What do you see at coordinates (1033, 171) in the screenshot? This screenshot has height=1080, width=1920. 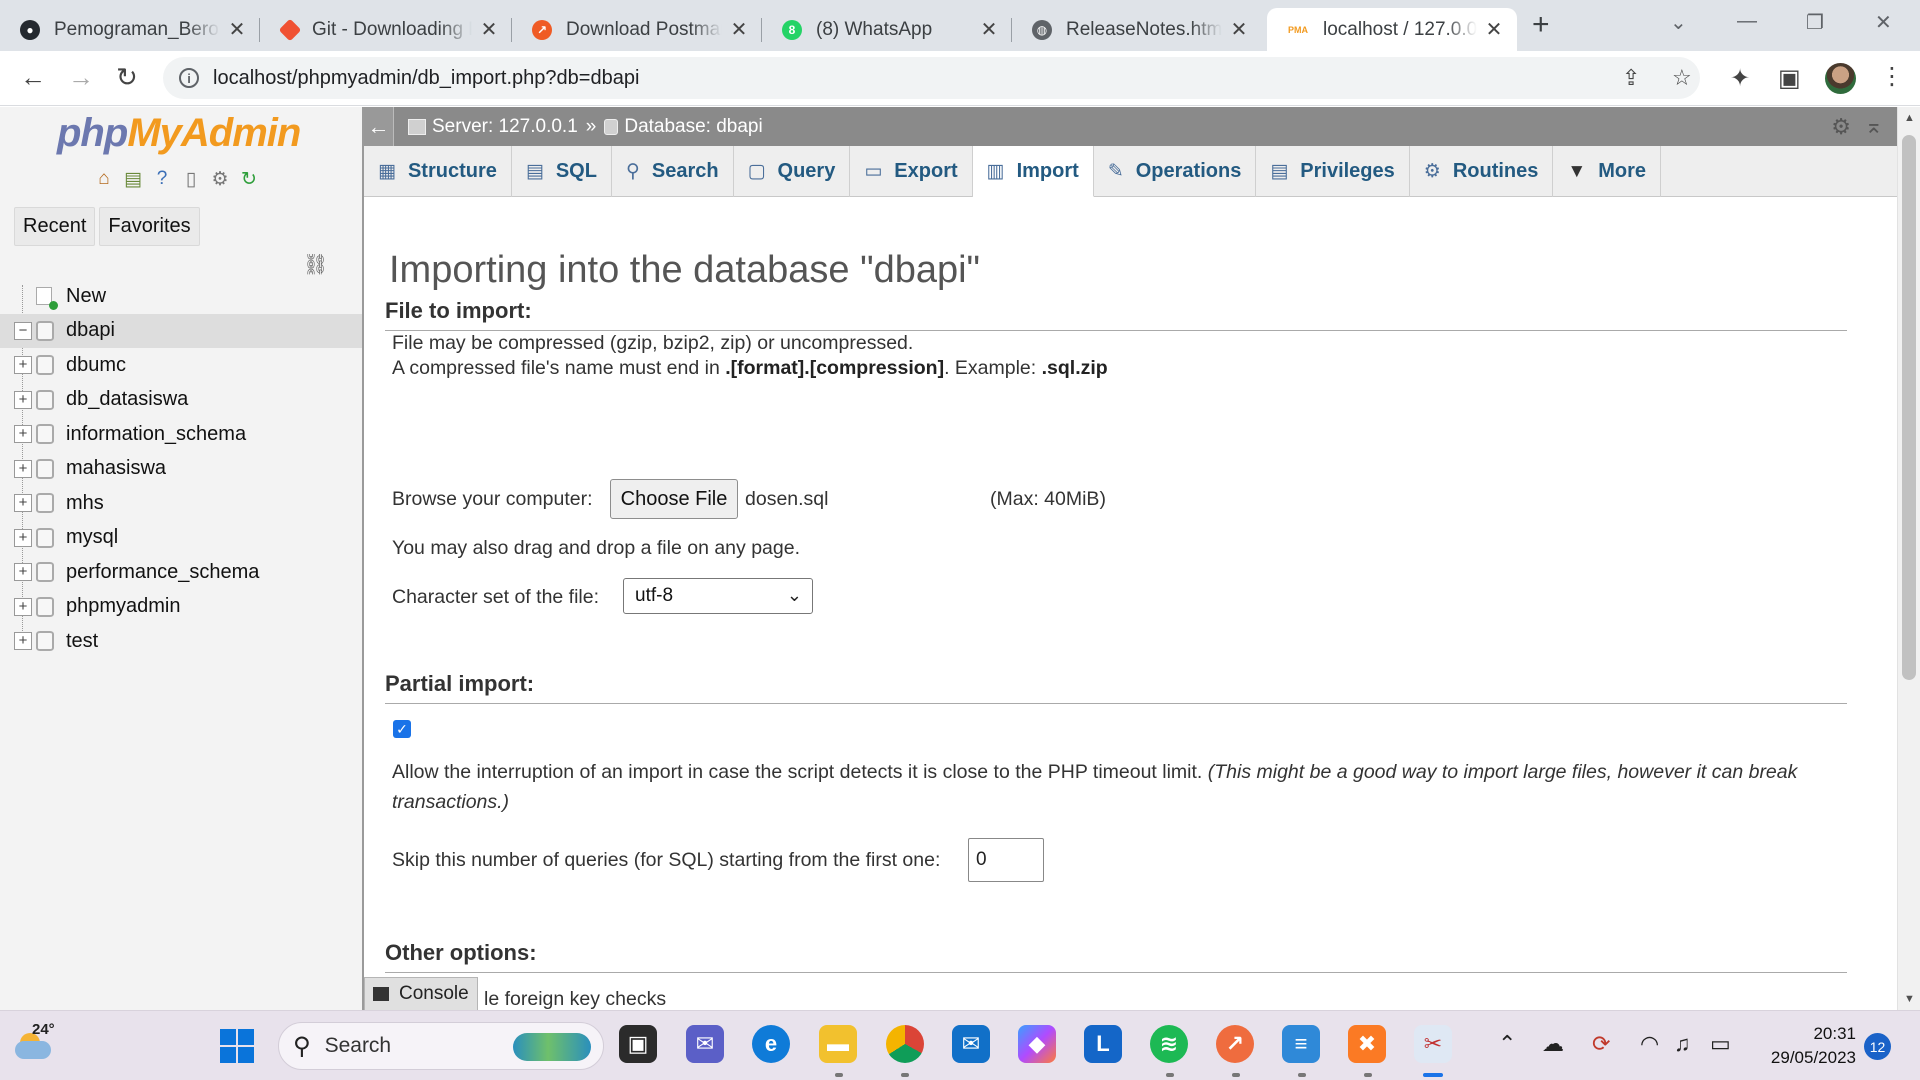 I see `tab-import: ▥ Import` at bounding box center [1033, 171].